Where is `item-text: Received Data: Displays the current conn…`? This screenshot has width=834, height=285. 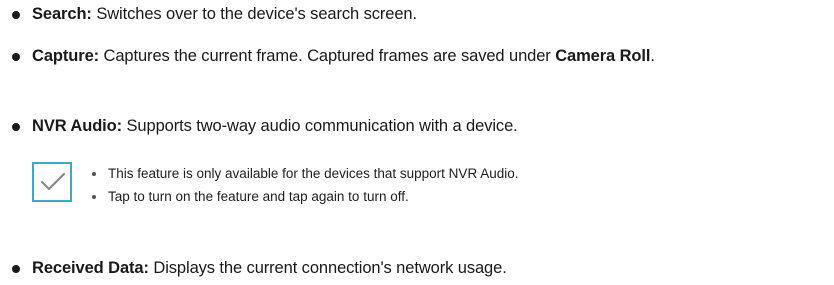 item-text: Received Data: Displays the current conn… is located at coordinates (419, 268).